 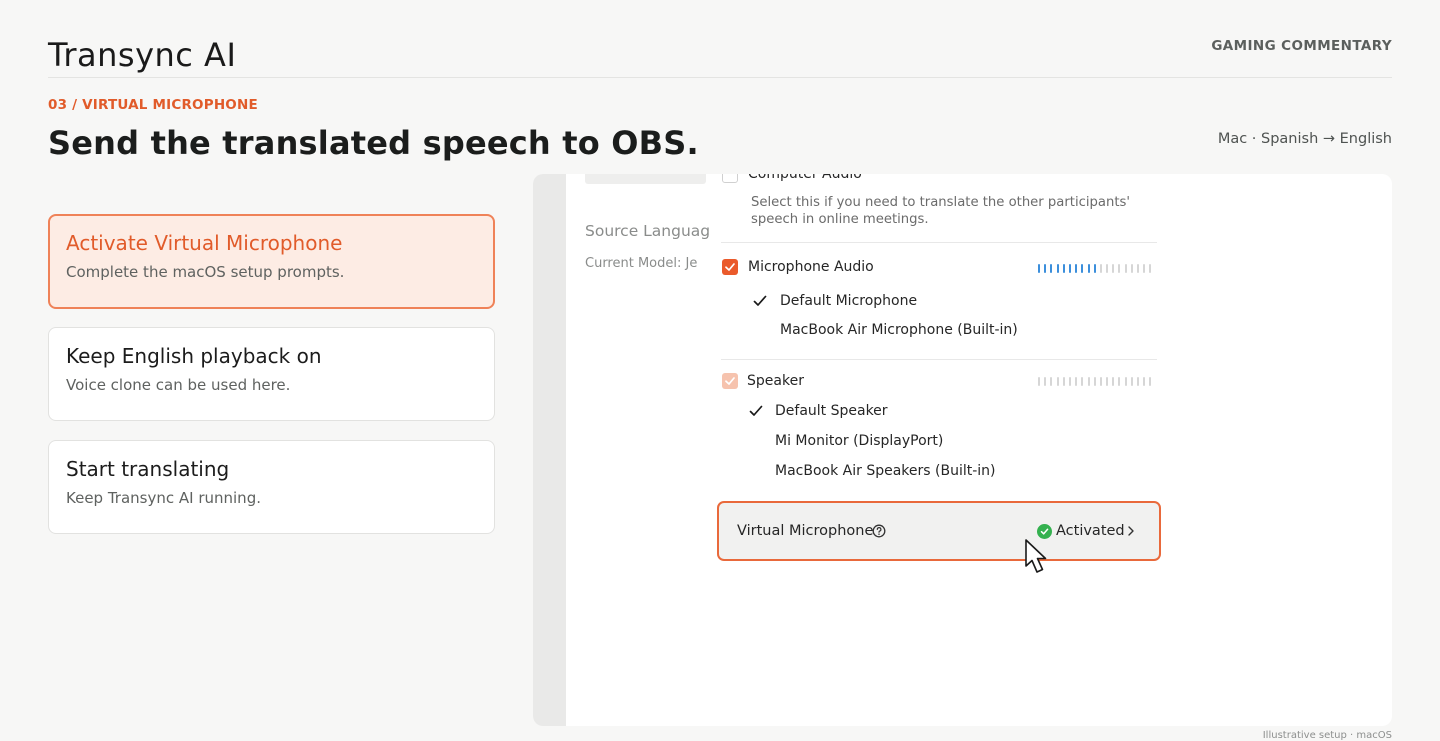 I want to click on step-card-subtitle: Keep Transync AI running., so click(x=163, y=498).